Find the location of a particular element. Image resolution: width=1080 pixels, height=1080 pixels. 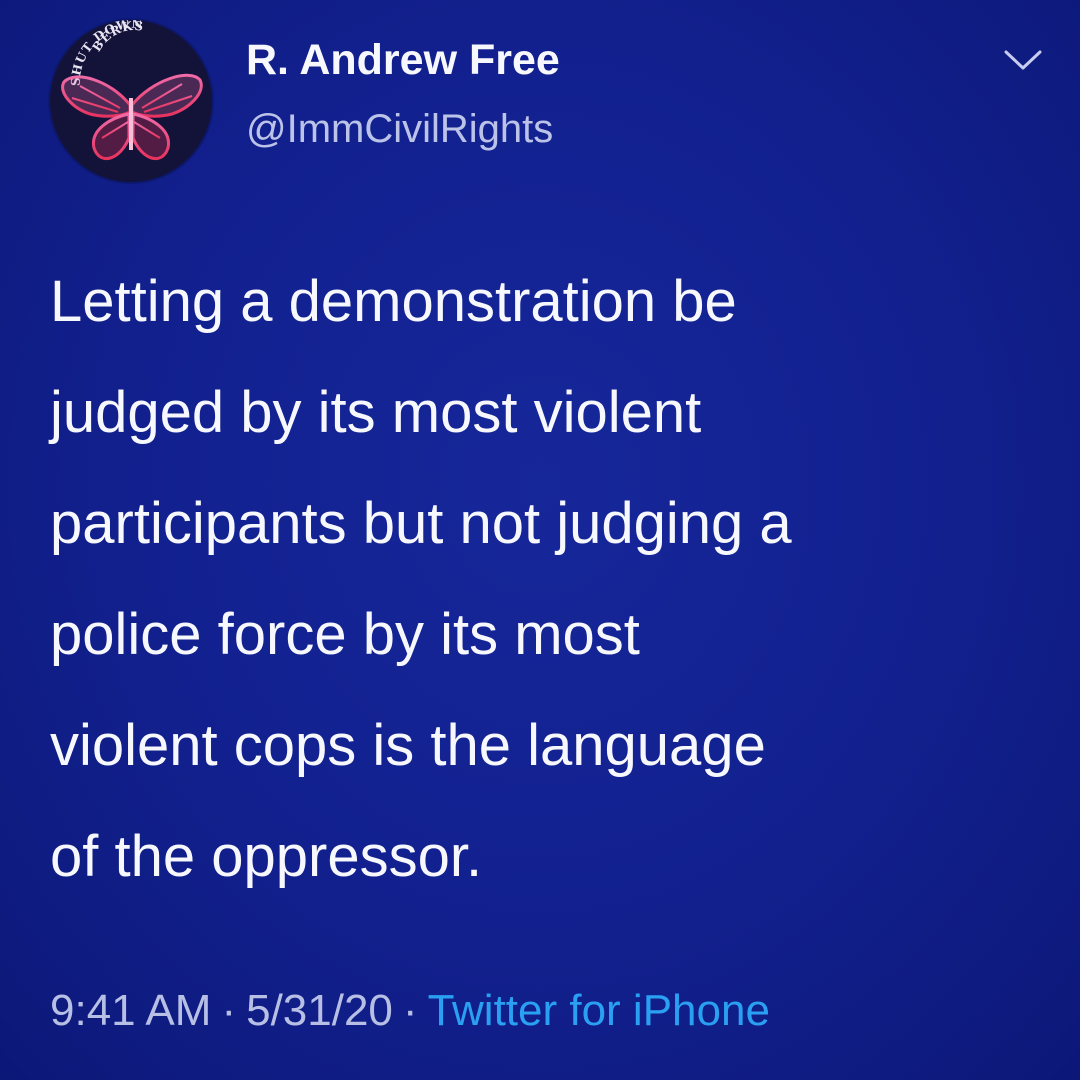

tweet-time: 9:41 AM is located at coordinates (131, 1010).